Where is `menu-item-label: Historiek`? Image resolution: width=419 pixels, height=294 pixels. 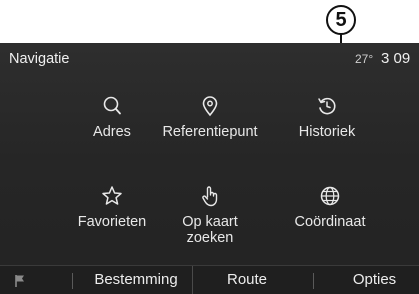
menu-item-label: Historiek is located at coordinates (327, 132).